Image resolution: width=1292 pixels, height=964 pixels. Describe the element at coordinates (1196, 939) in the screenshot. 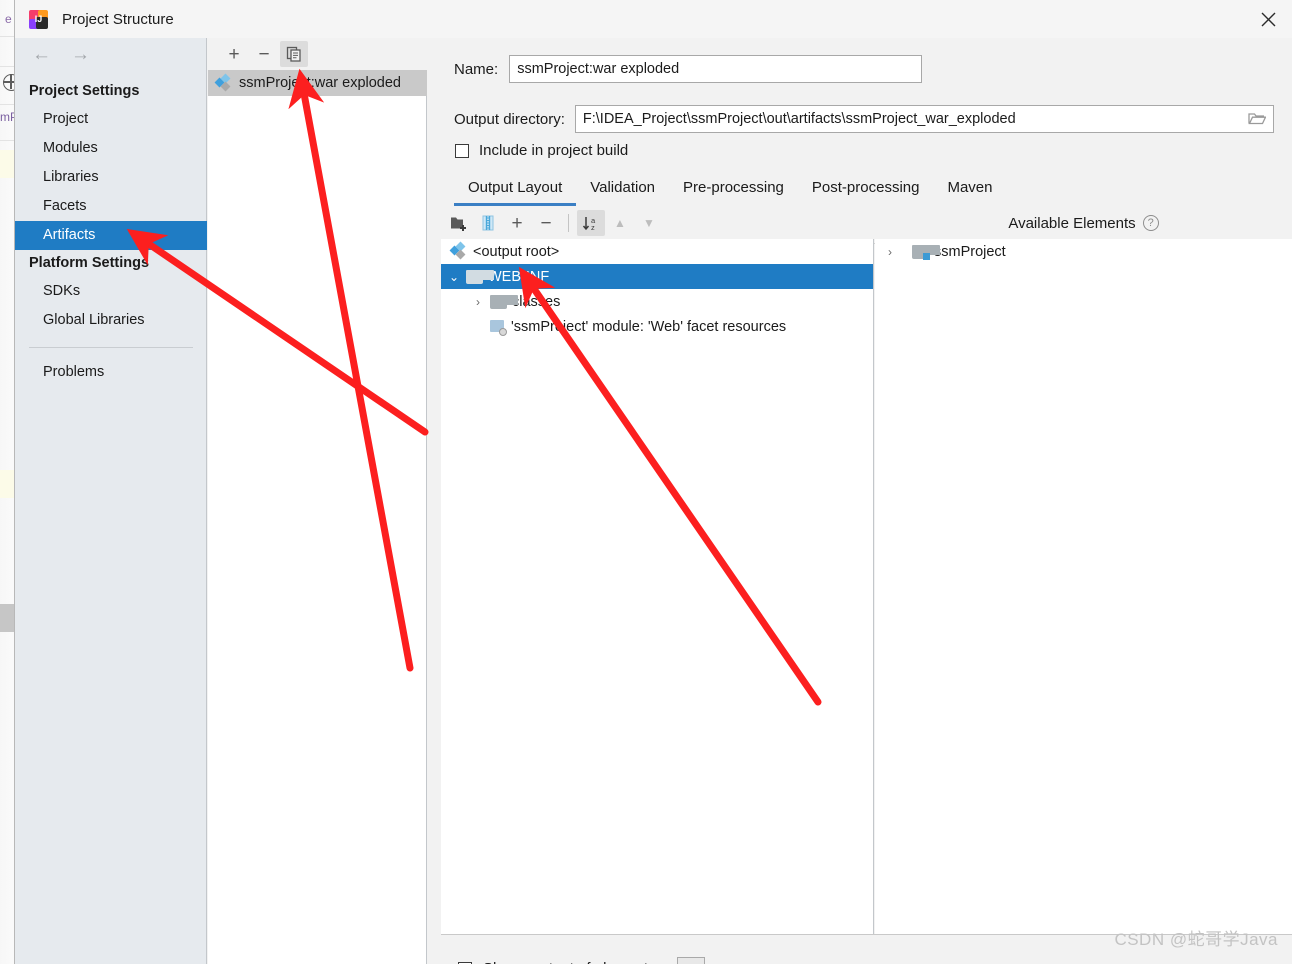

I see `csdn-watermark: CSDN @蛇哥学Java` at that location.